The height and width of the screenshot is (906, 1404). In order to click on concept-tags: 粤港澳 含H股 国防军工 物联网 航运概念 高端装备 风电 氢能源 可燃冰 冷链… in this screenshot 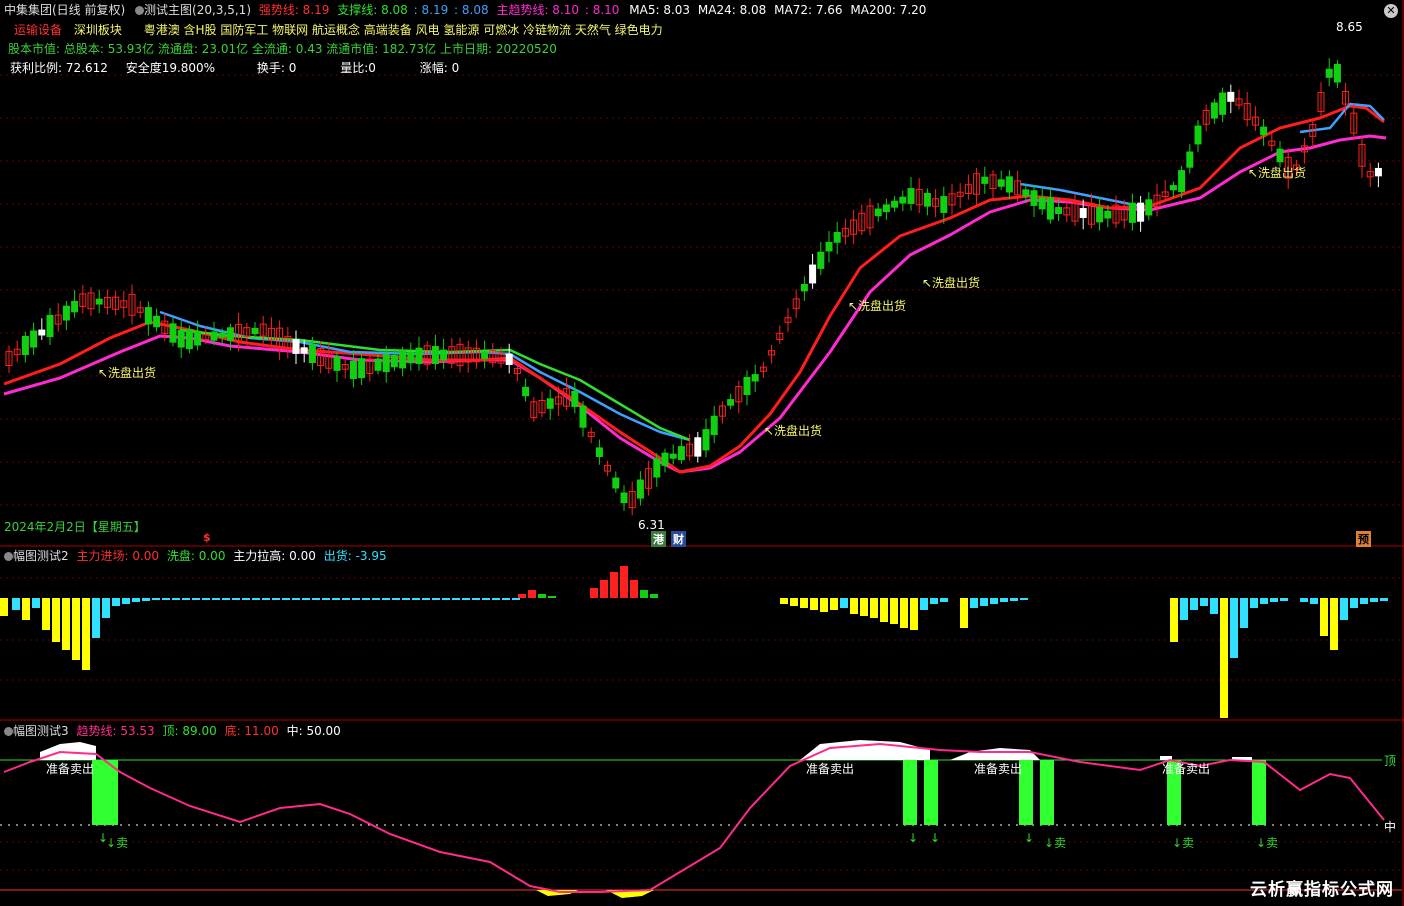, I will do `click(403, 30)`.